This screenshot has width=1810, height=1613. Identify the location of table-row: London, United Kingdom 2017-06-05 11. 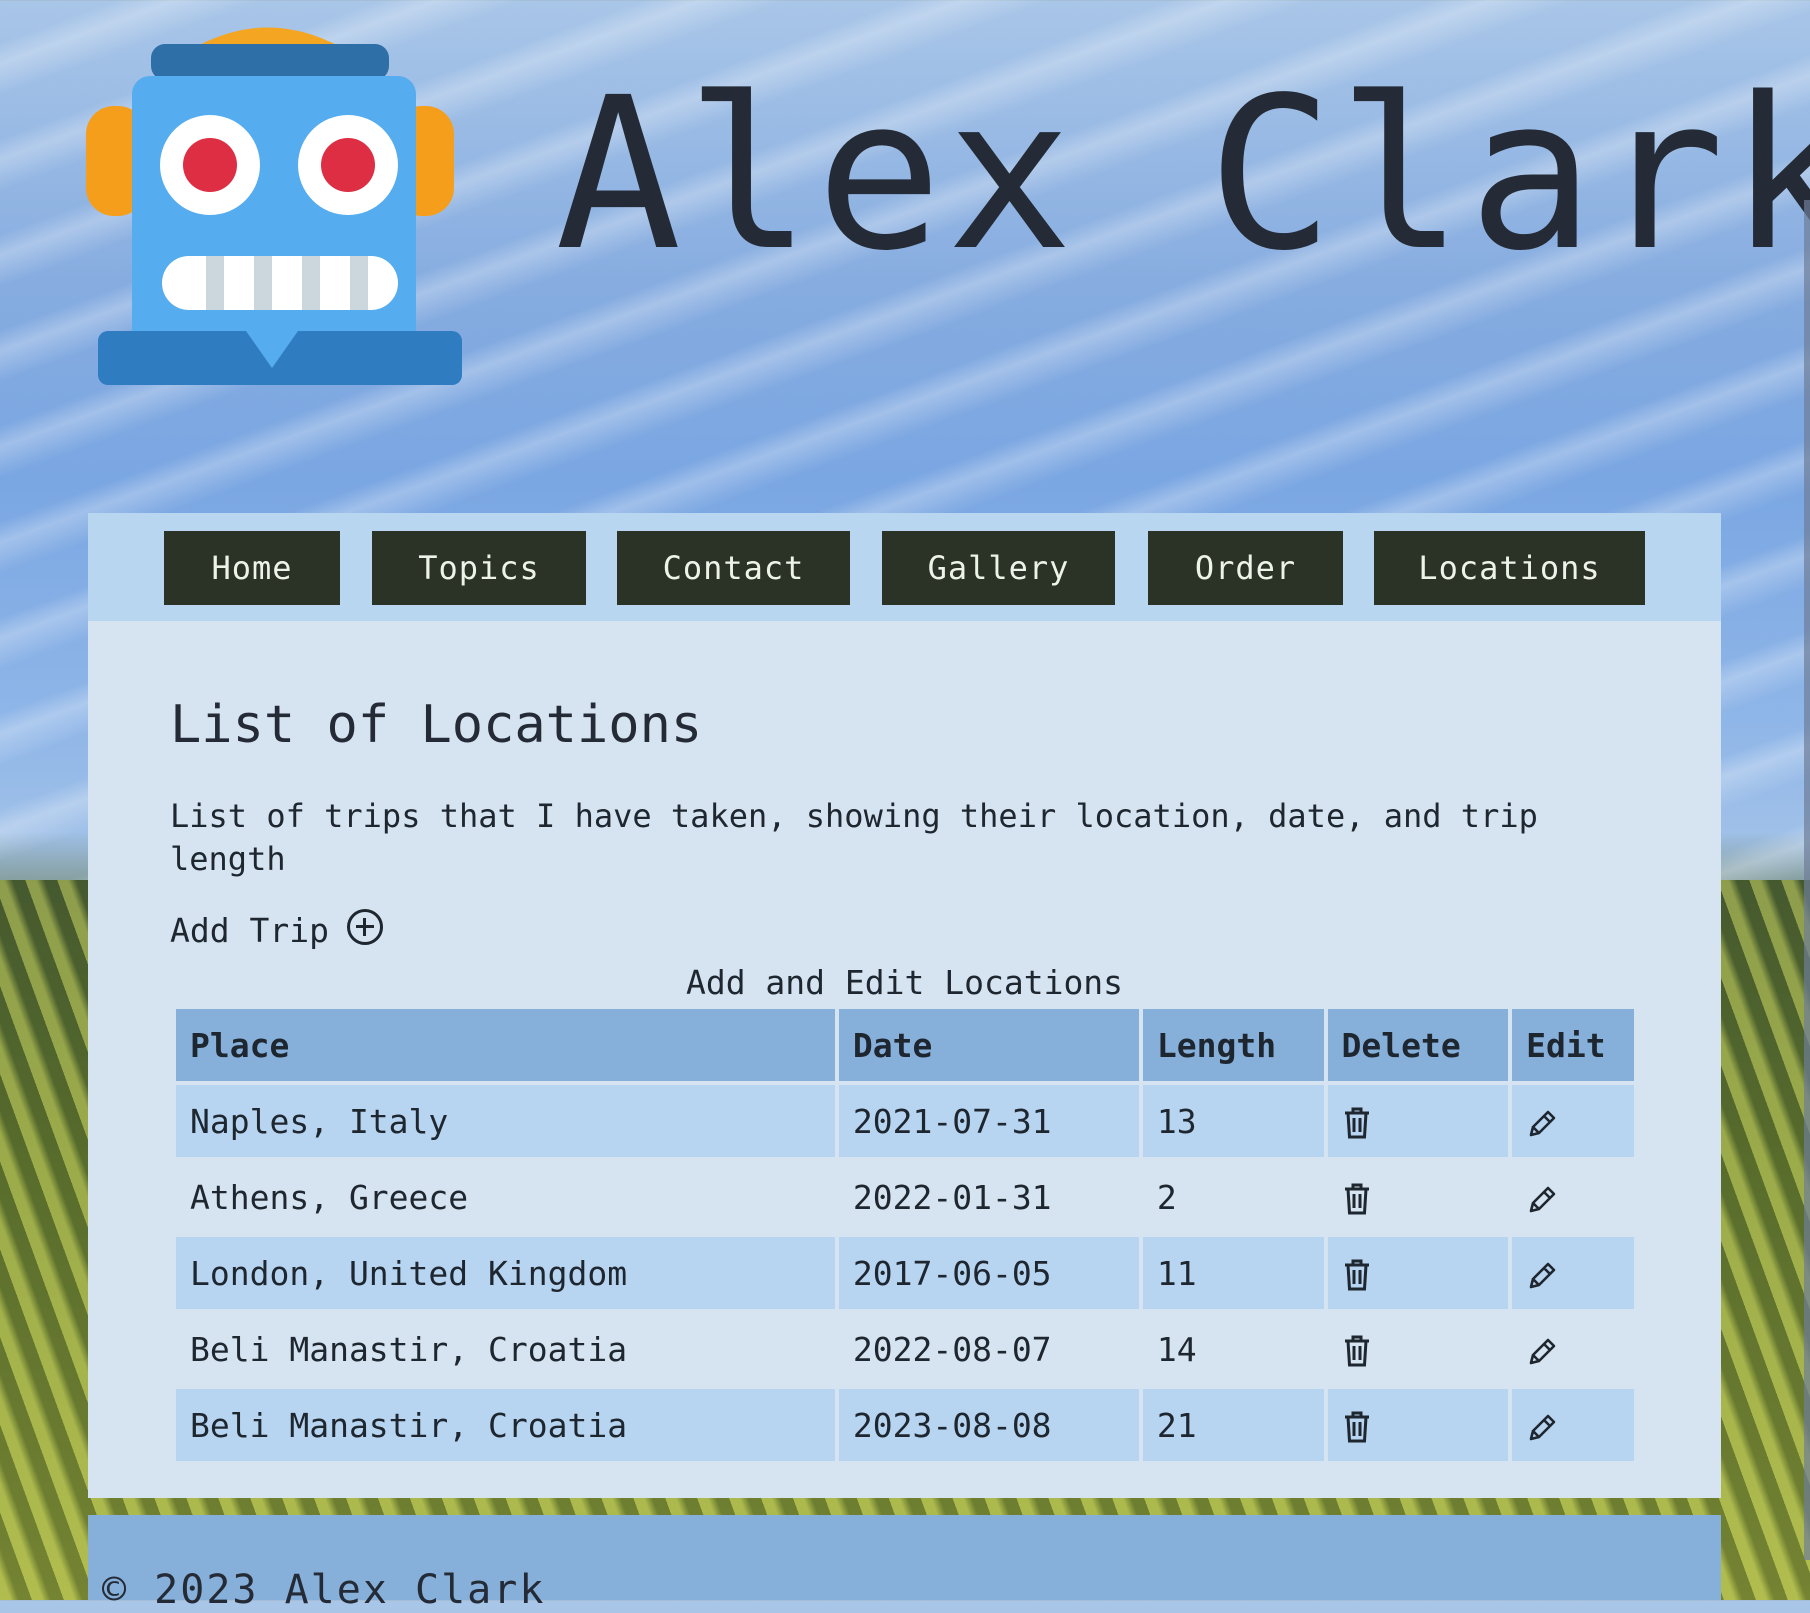
(905, 1273).